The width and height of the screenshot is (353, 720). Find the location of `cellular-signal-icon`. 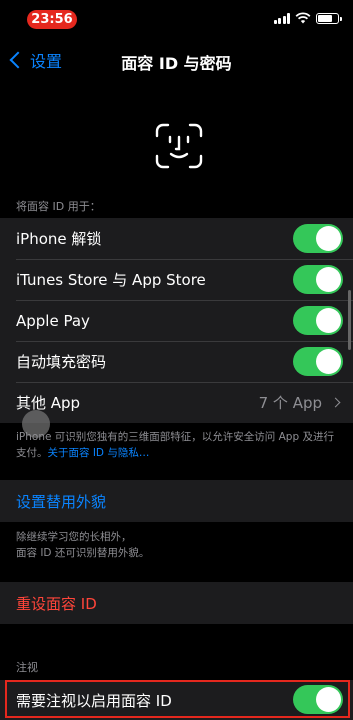

cellular-signal-icon is located at coordinates (281, 18).